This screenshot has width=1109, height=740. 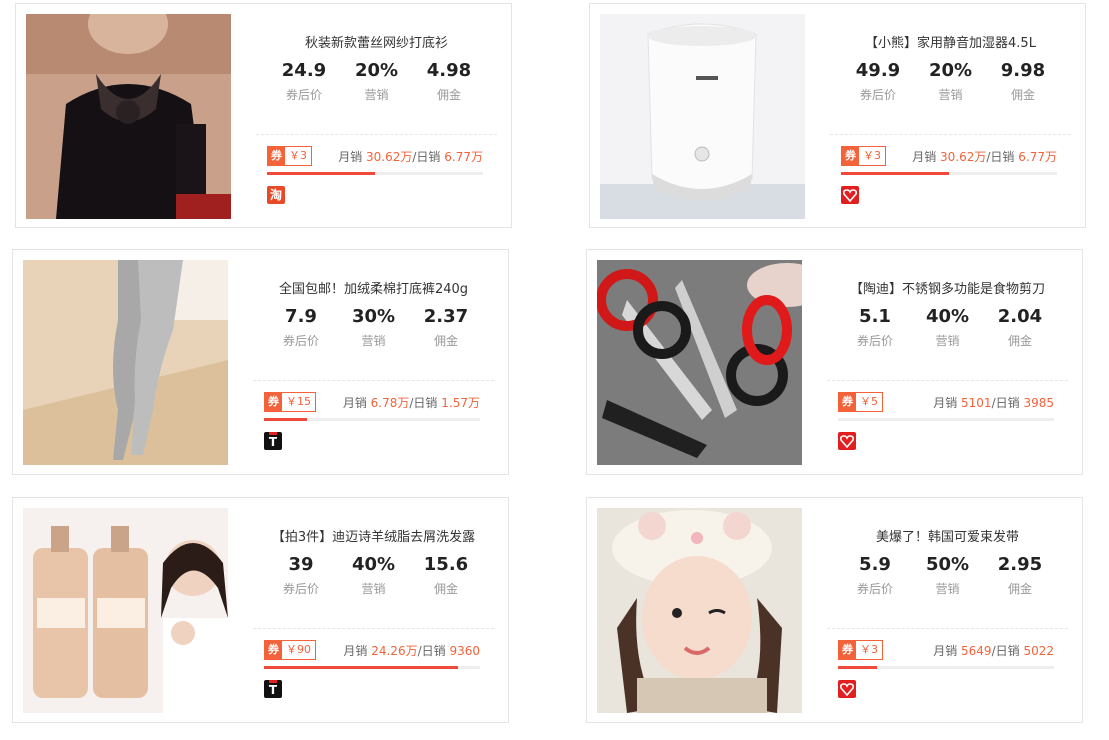 I want to click on price-stat: 24.9 券后价, so click(x=304, y=81).